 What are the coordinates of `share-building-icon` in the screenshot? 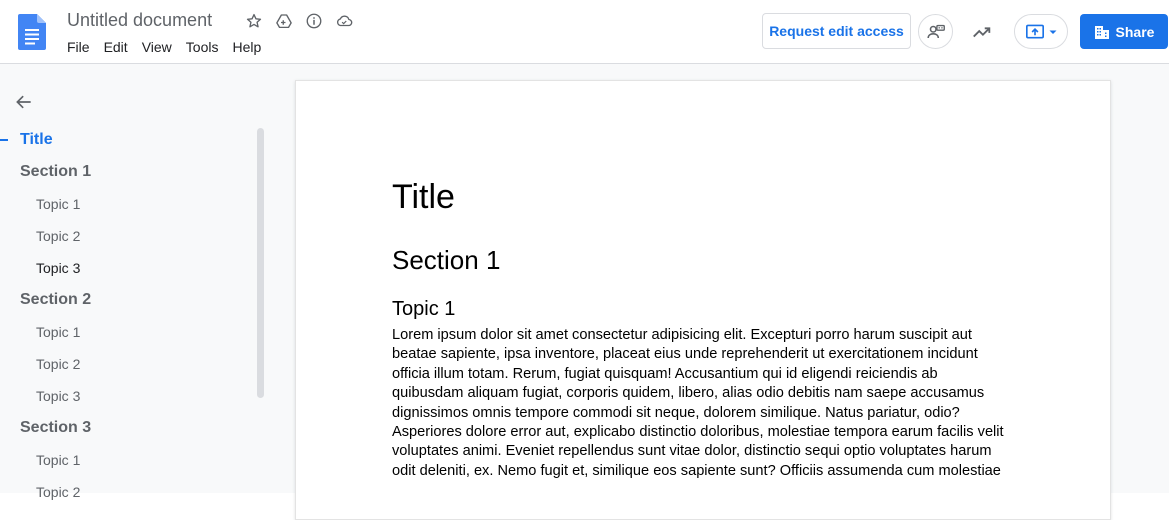 It's located at (1101, 32).